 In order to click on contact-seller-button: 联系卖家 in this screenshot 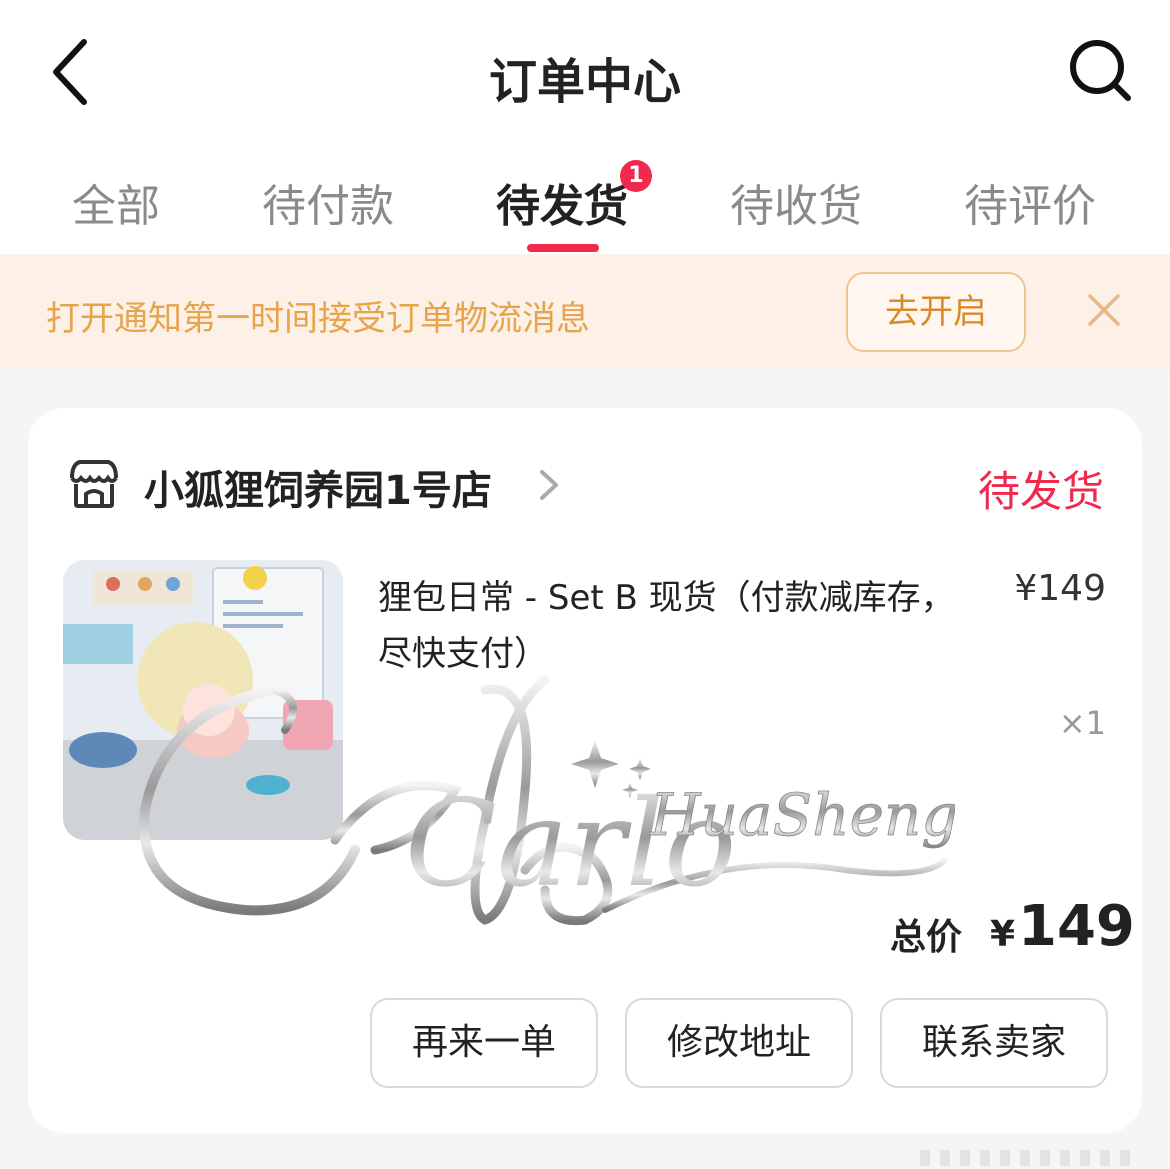, I will do `click(994, 1043)`.